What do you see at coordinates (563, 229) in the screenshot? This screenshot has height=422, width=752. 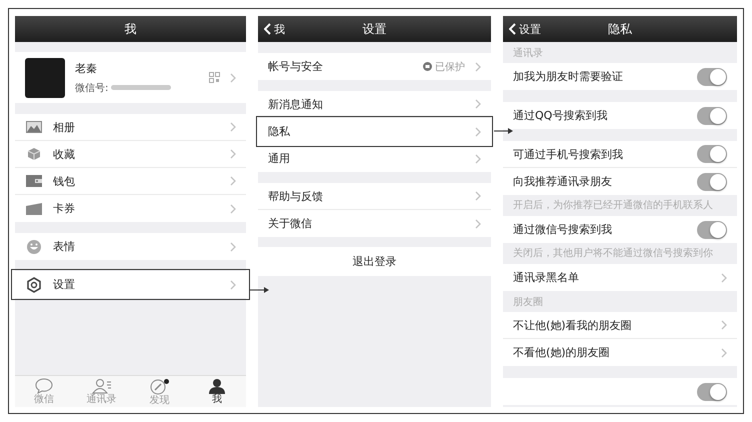 I see `setting-label: 通过微信号搜索到我` at bounding box center [563, 229].